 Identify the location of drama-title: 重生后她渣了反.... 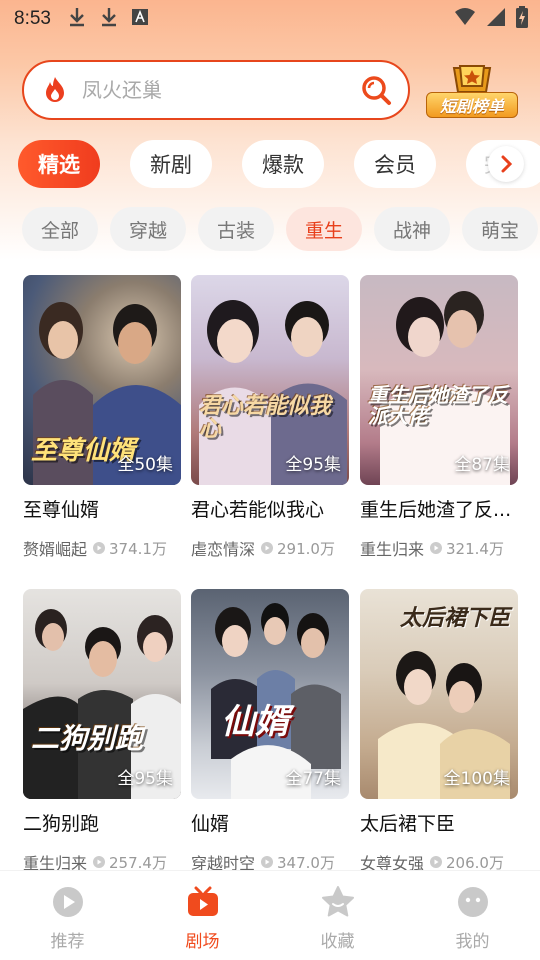
(439, 508).